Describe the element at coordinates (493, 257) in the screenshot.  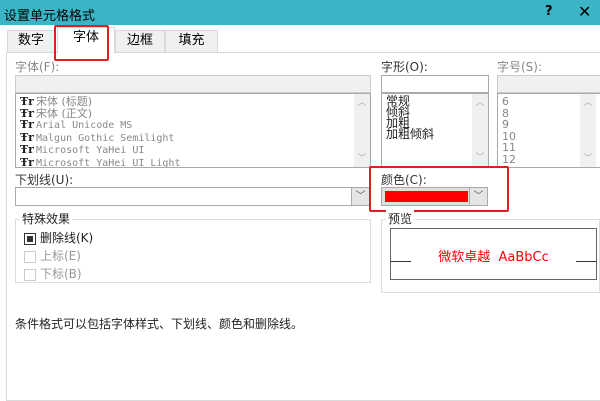
I see `preview-sample: 微软卓越 AaBbCc` at that location.